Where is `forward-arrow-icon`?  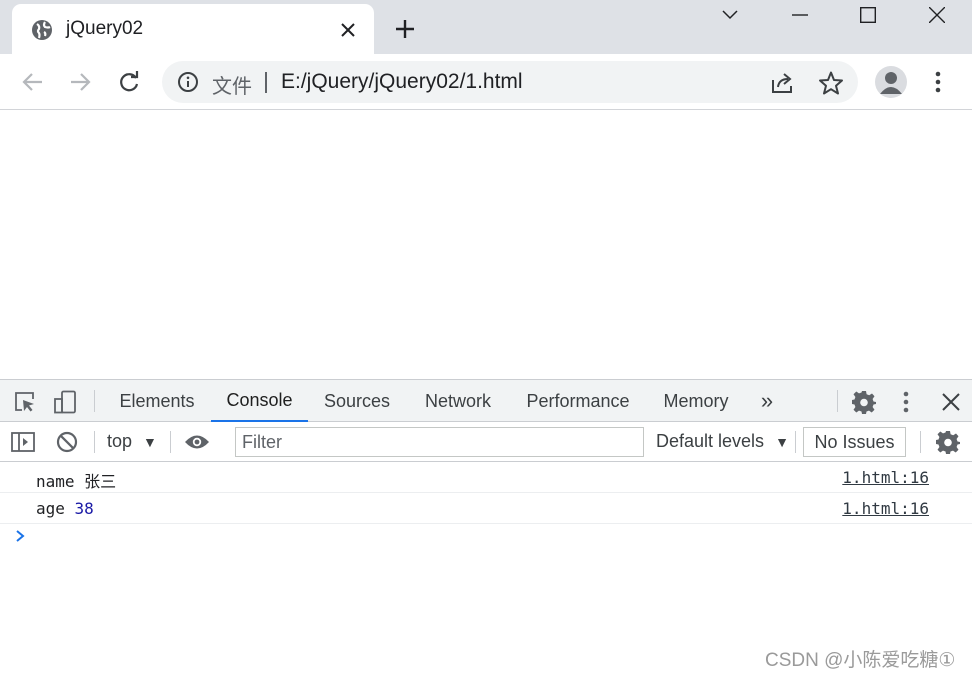 forward-arrow-icon is located at coordinates (80, 82).